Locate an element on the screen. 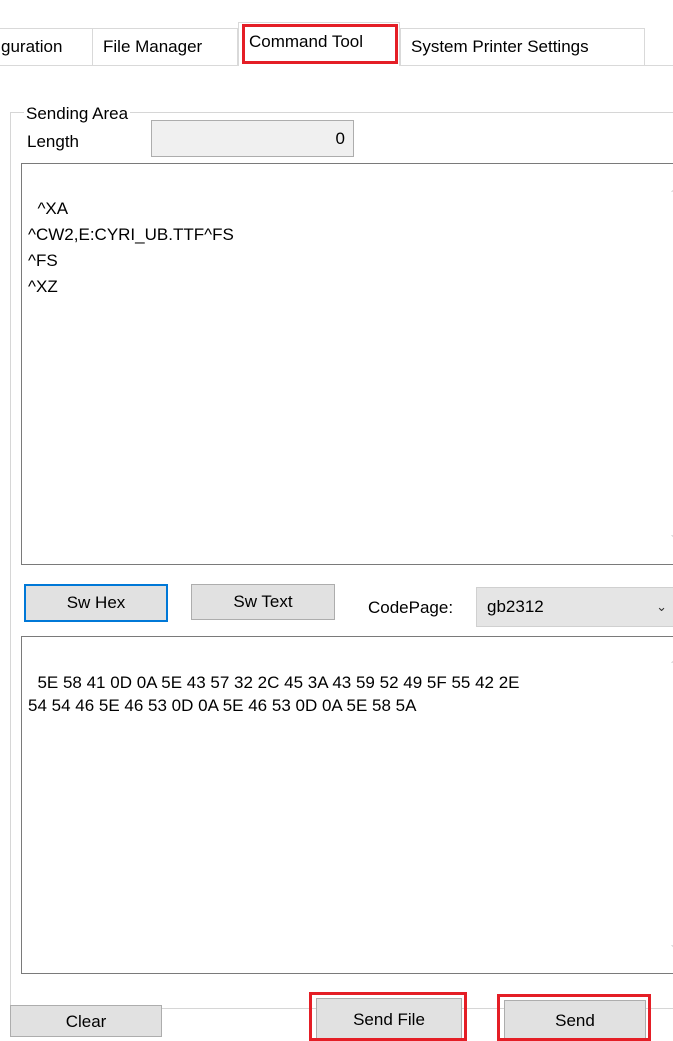 This screenshot has width=673, height=1041. send-file-button: Send File is located at coordinates (389, 1019).